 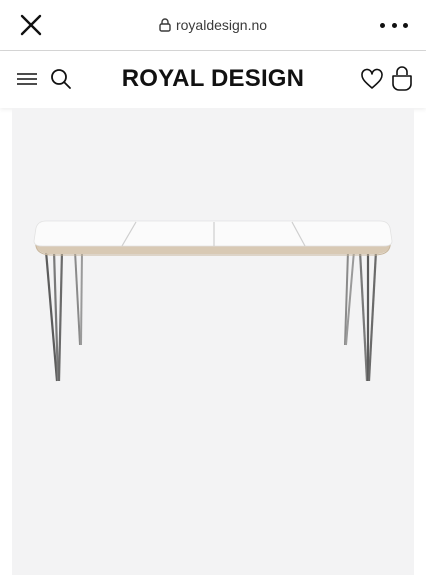 I want to click on heart-icon, so click(x=372, y=78).